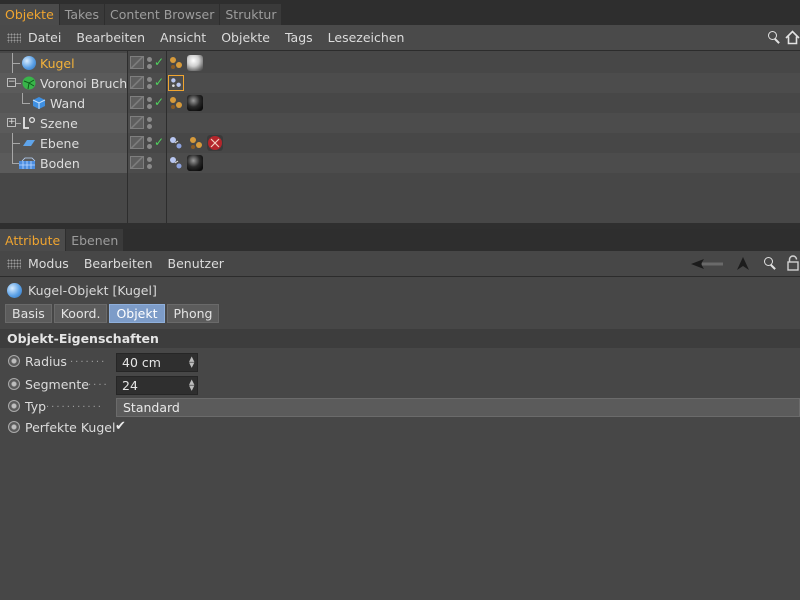 Image resolution: width=800 pixels, height=600 pixels. Describe the element at coordinates (48, 263) in the screenshot. I see `menu-modus: Modus` at that location.